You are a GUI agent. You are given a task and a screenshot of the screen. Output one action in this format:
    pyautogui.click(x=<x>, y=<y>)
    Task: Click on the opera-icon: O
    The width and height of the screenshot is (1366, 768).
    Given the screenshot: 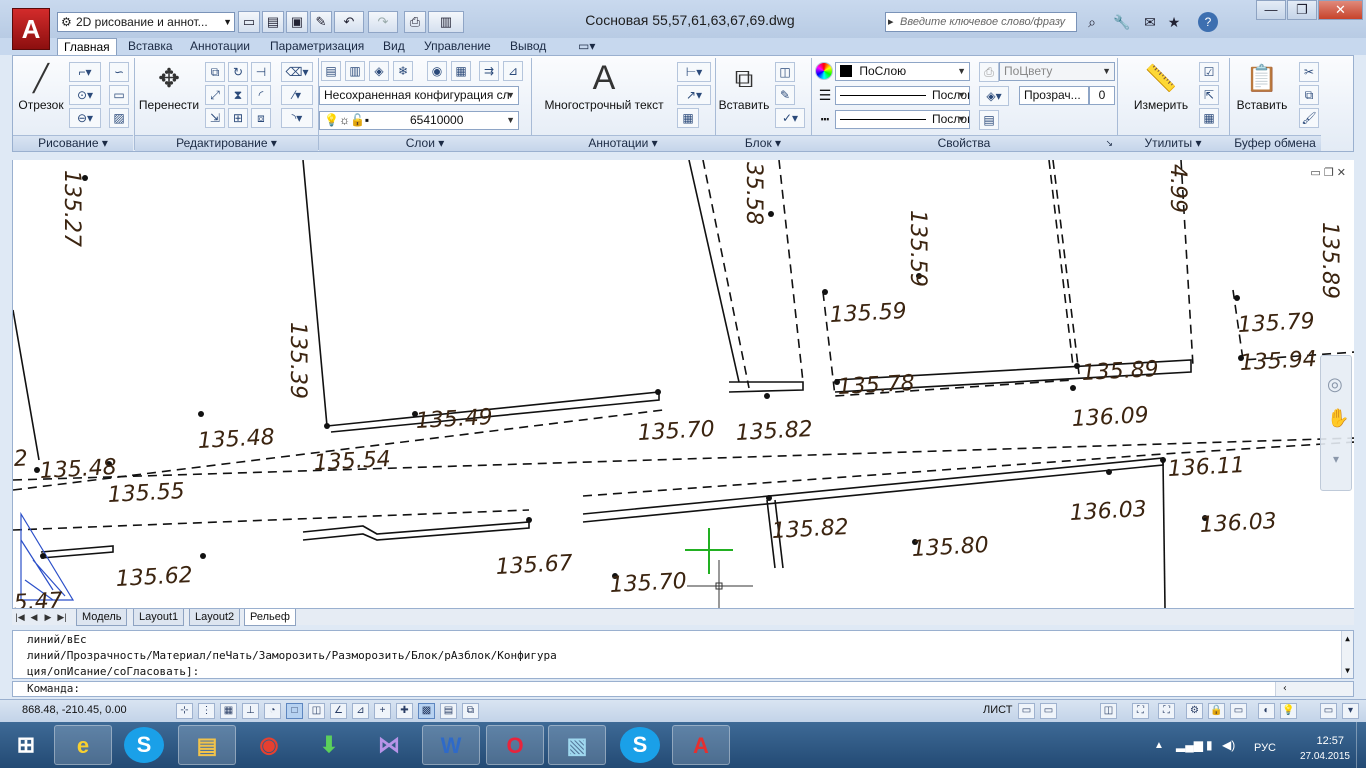 What is the action you would take?
    pyautogui.click(x=515, y=745)
    